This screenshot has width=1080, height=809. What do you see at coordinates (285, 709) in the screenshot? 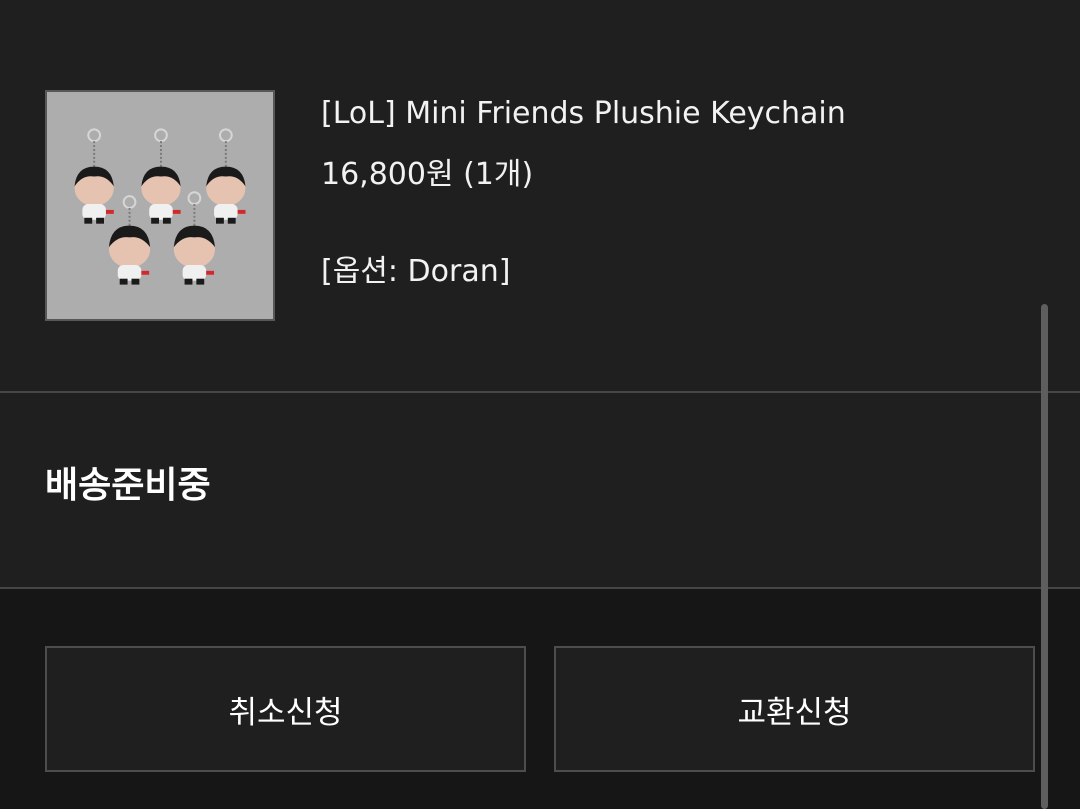
I see `cancel-request-button: 취소신청` at bounding box center [285, 709].